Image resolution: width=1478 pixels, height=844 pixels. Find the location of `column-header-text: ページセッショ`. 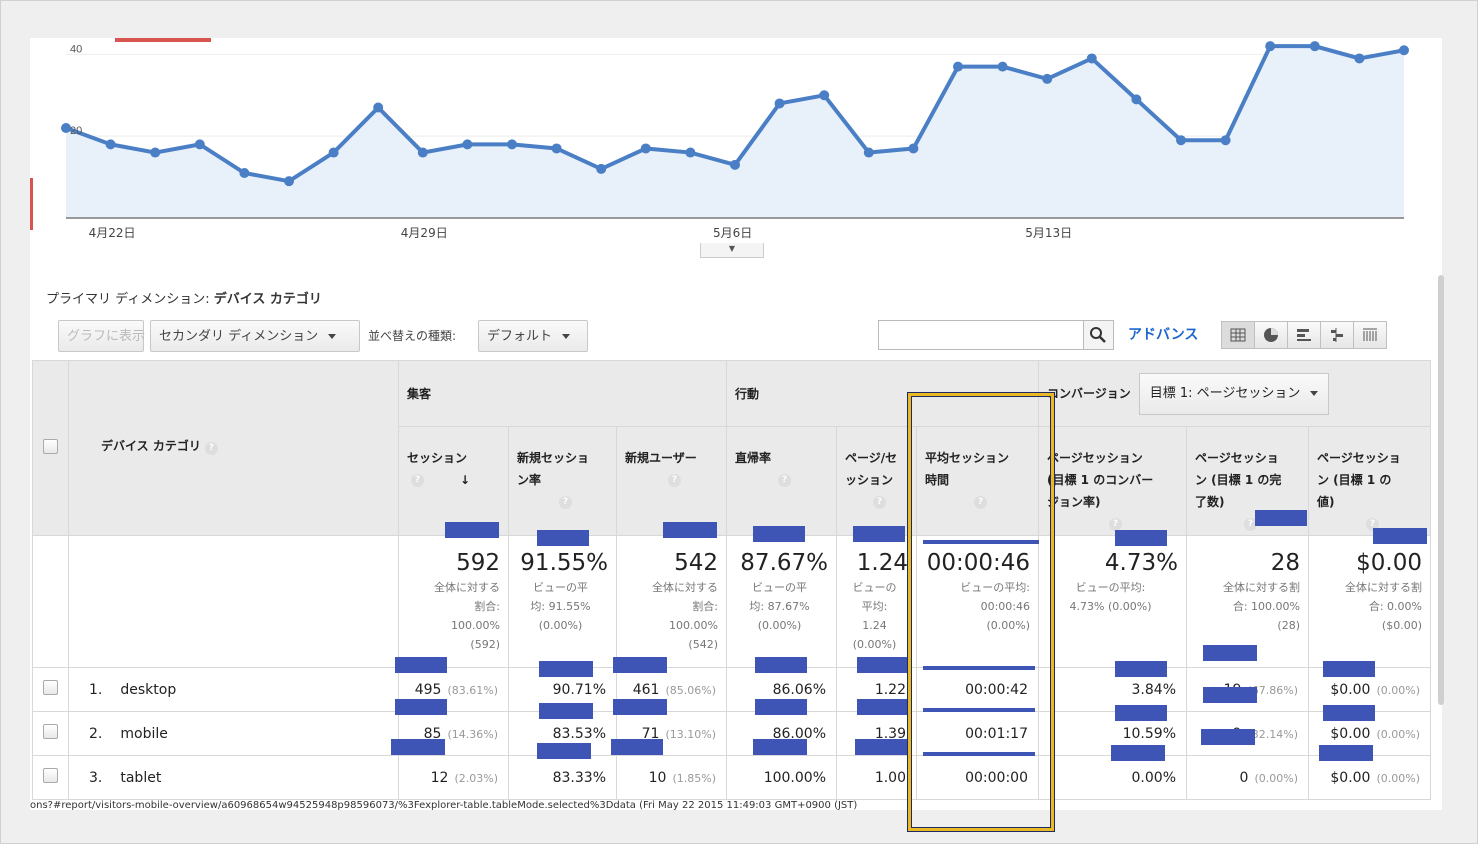

column-header-text: ページセッショ is located at coordinates (1359, 458).